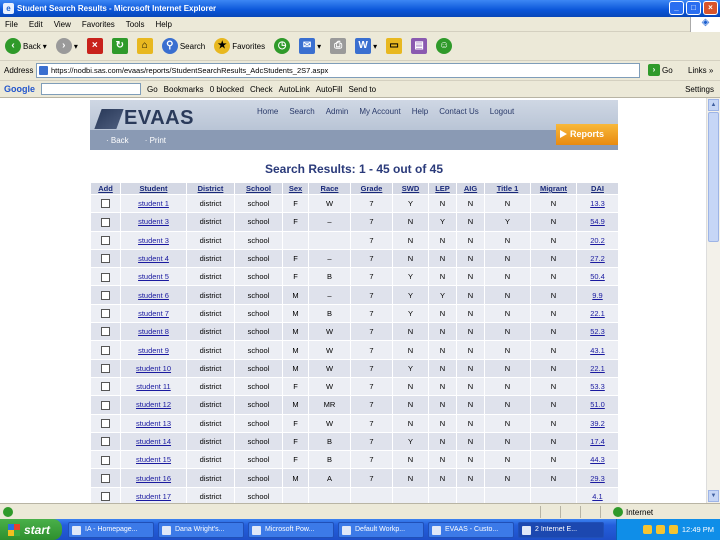  I want to click on messenger-button: ☺, so click(444, 46).